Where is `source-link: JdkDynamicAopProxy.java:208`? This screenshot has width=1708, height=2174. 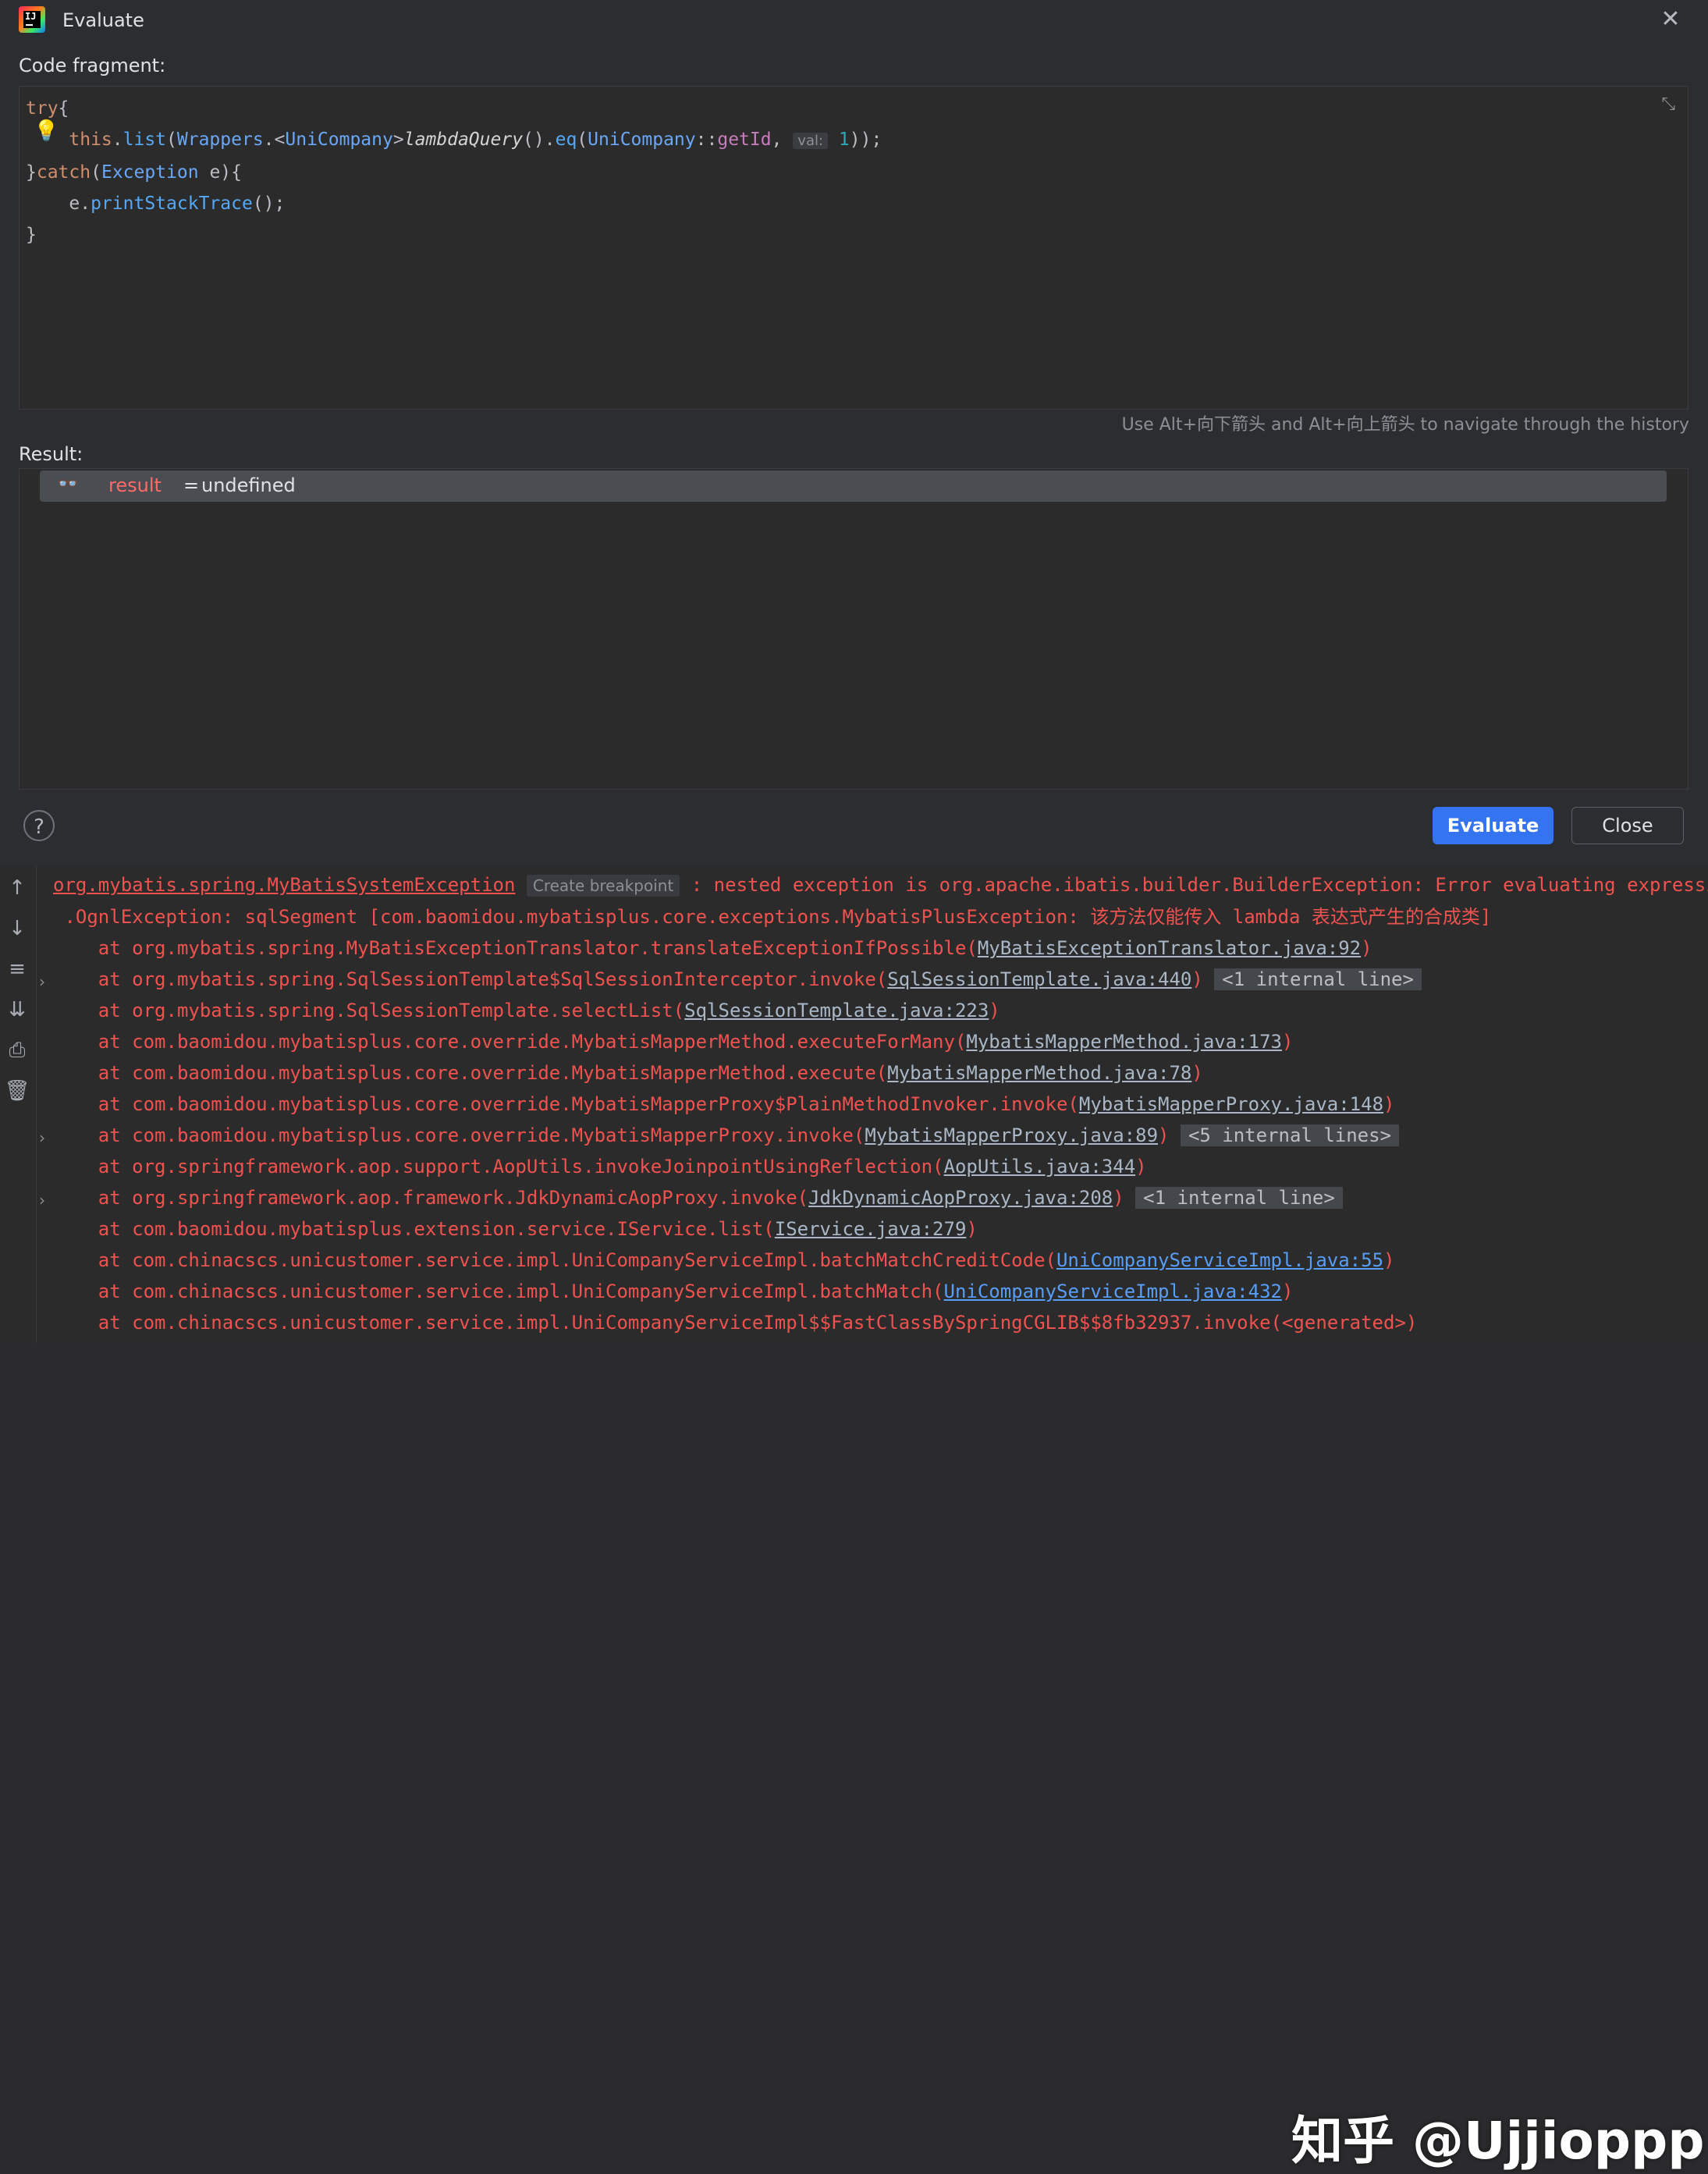 source-link: JdkDynamicAopProxy.java:208 is located at coordinates (960, 1198).